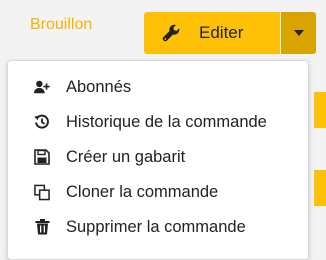  What do you see at coordinates (158, 87) in the screenshot?
I see `menu-item-abonnes: Abonnés` at bounding box center [158, 87].